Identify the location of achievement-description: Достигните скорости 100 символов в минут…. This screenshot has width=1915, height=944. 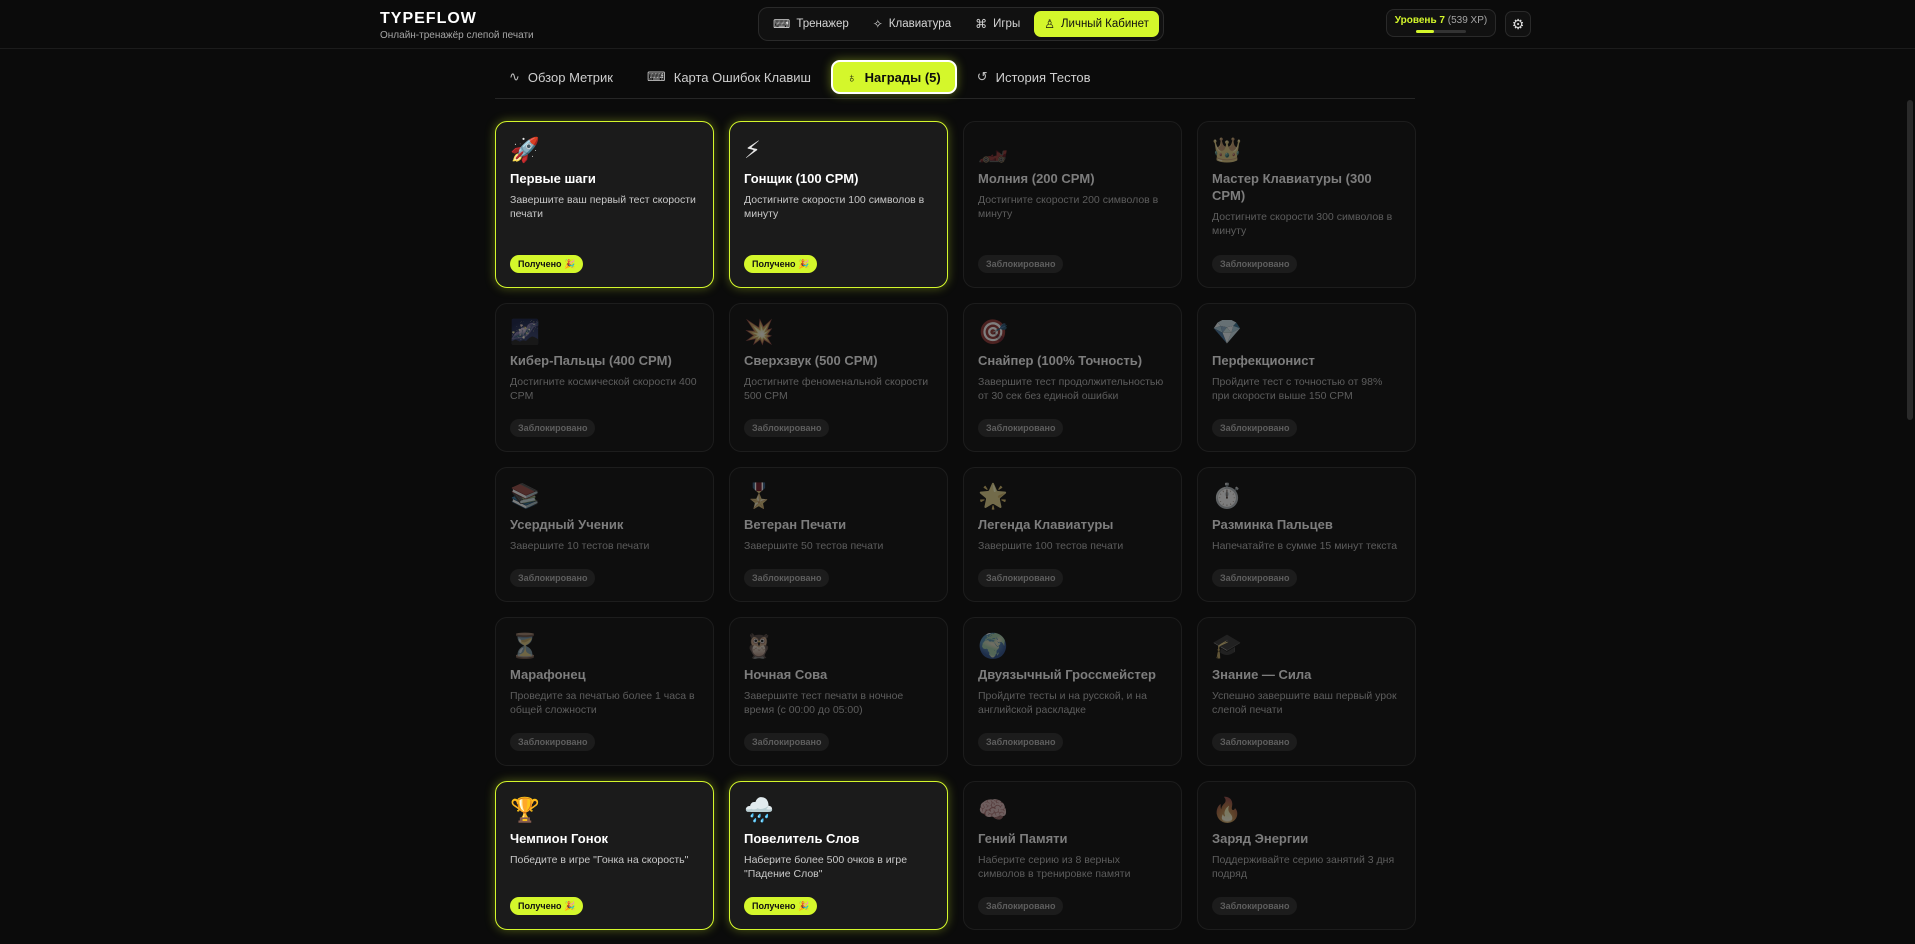
(834, 207).